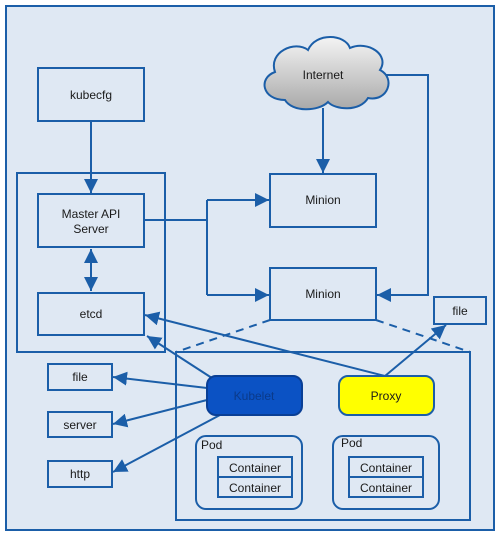 This screenshot has height=535, width=500. What do you see at coordinates (386, 396) in the screenshot?
I see `proxy-label: Proxy` at bounding box center [386, 396].